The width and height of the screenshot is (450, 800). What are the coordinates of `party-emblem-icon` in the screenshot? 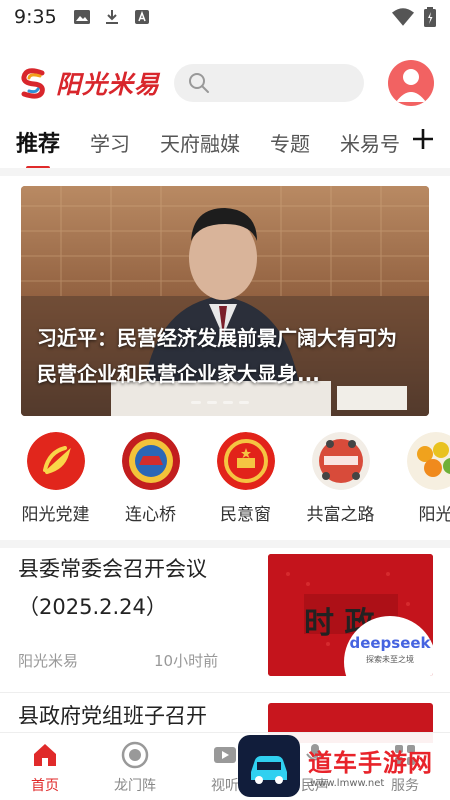 It's located at (55, 461).